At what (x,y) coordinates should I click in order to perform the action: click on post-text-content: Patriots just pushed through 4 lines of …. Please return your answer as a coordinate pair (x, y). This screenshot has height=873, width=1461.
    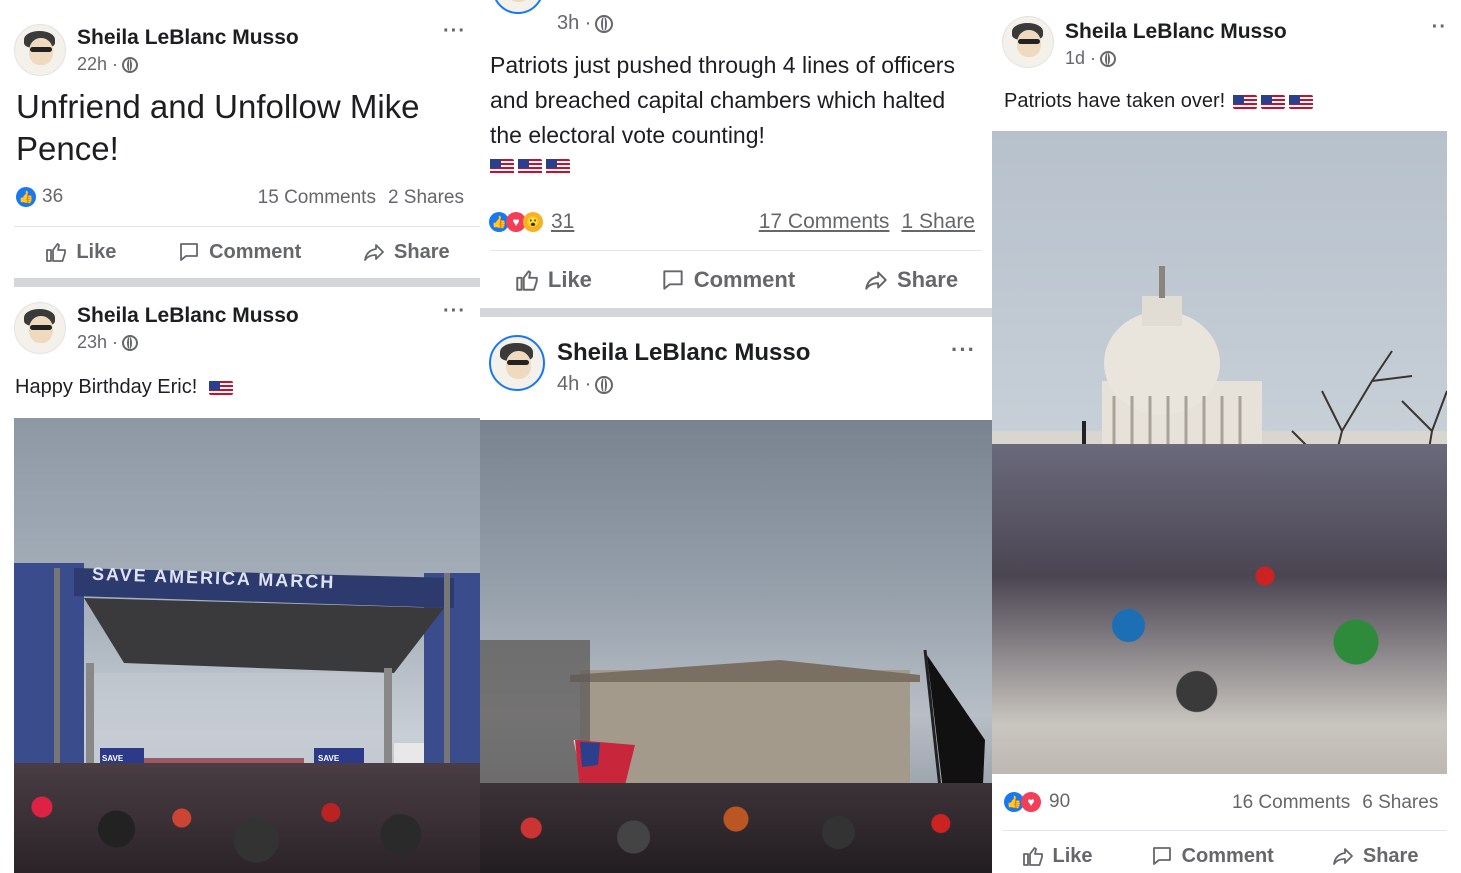
    Looking at the image, I should click on (722, 100).